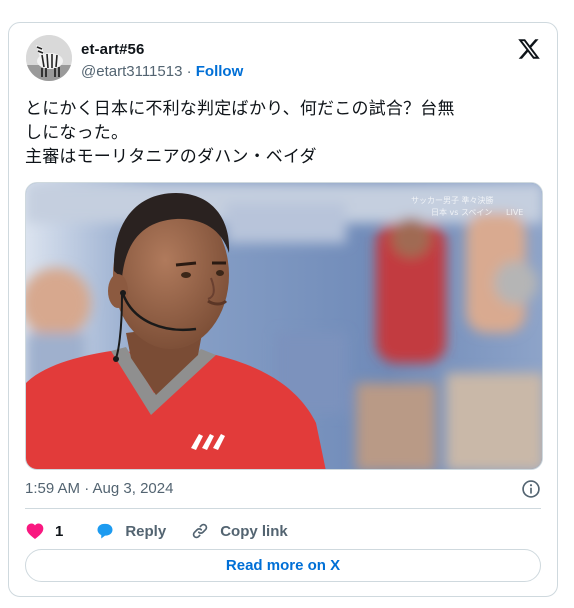  I want to click on avatar, so click(49, 58).